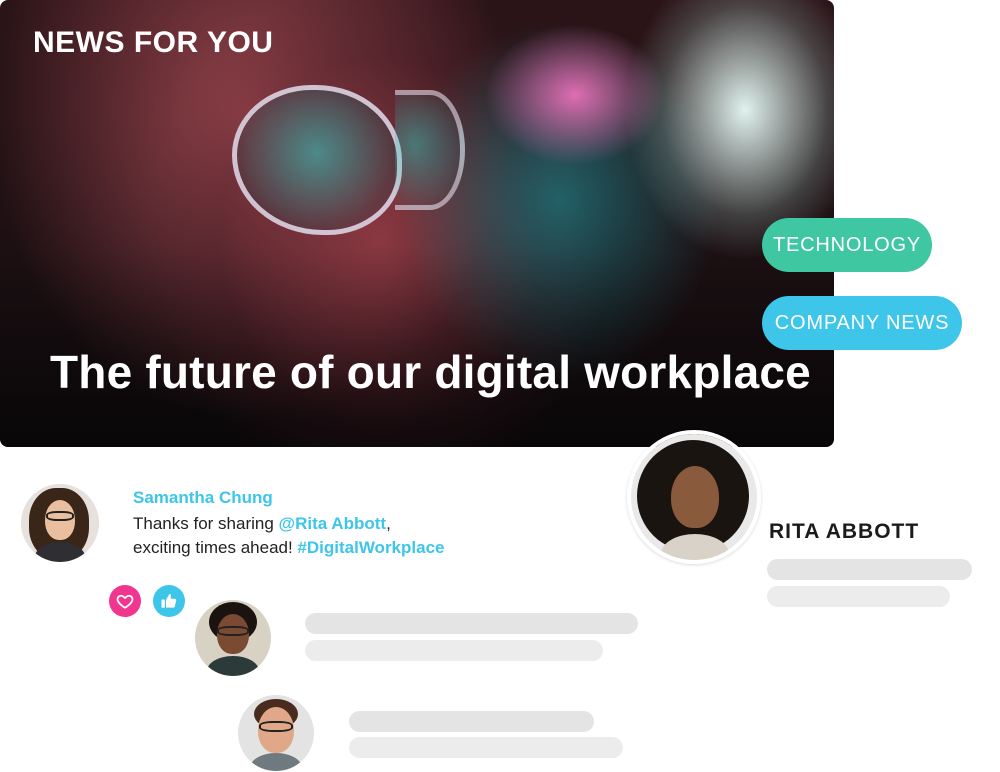 The height and width of the screenshot is (772, 1000). Describe the element at coordinates (215, 547) in the screenshot. I see `comment-text-line2: exciting times ahead!` at that location.